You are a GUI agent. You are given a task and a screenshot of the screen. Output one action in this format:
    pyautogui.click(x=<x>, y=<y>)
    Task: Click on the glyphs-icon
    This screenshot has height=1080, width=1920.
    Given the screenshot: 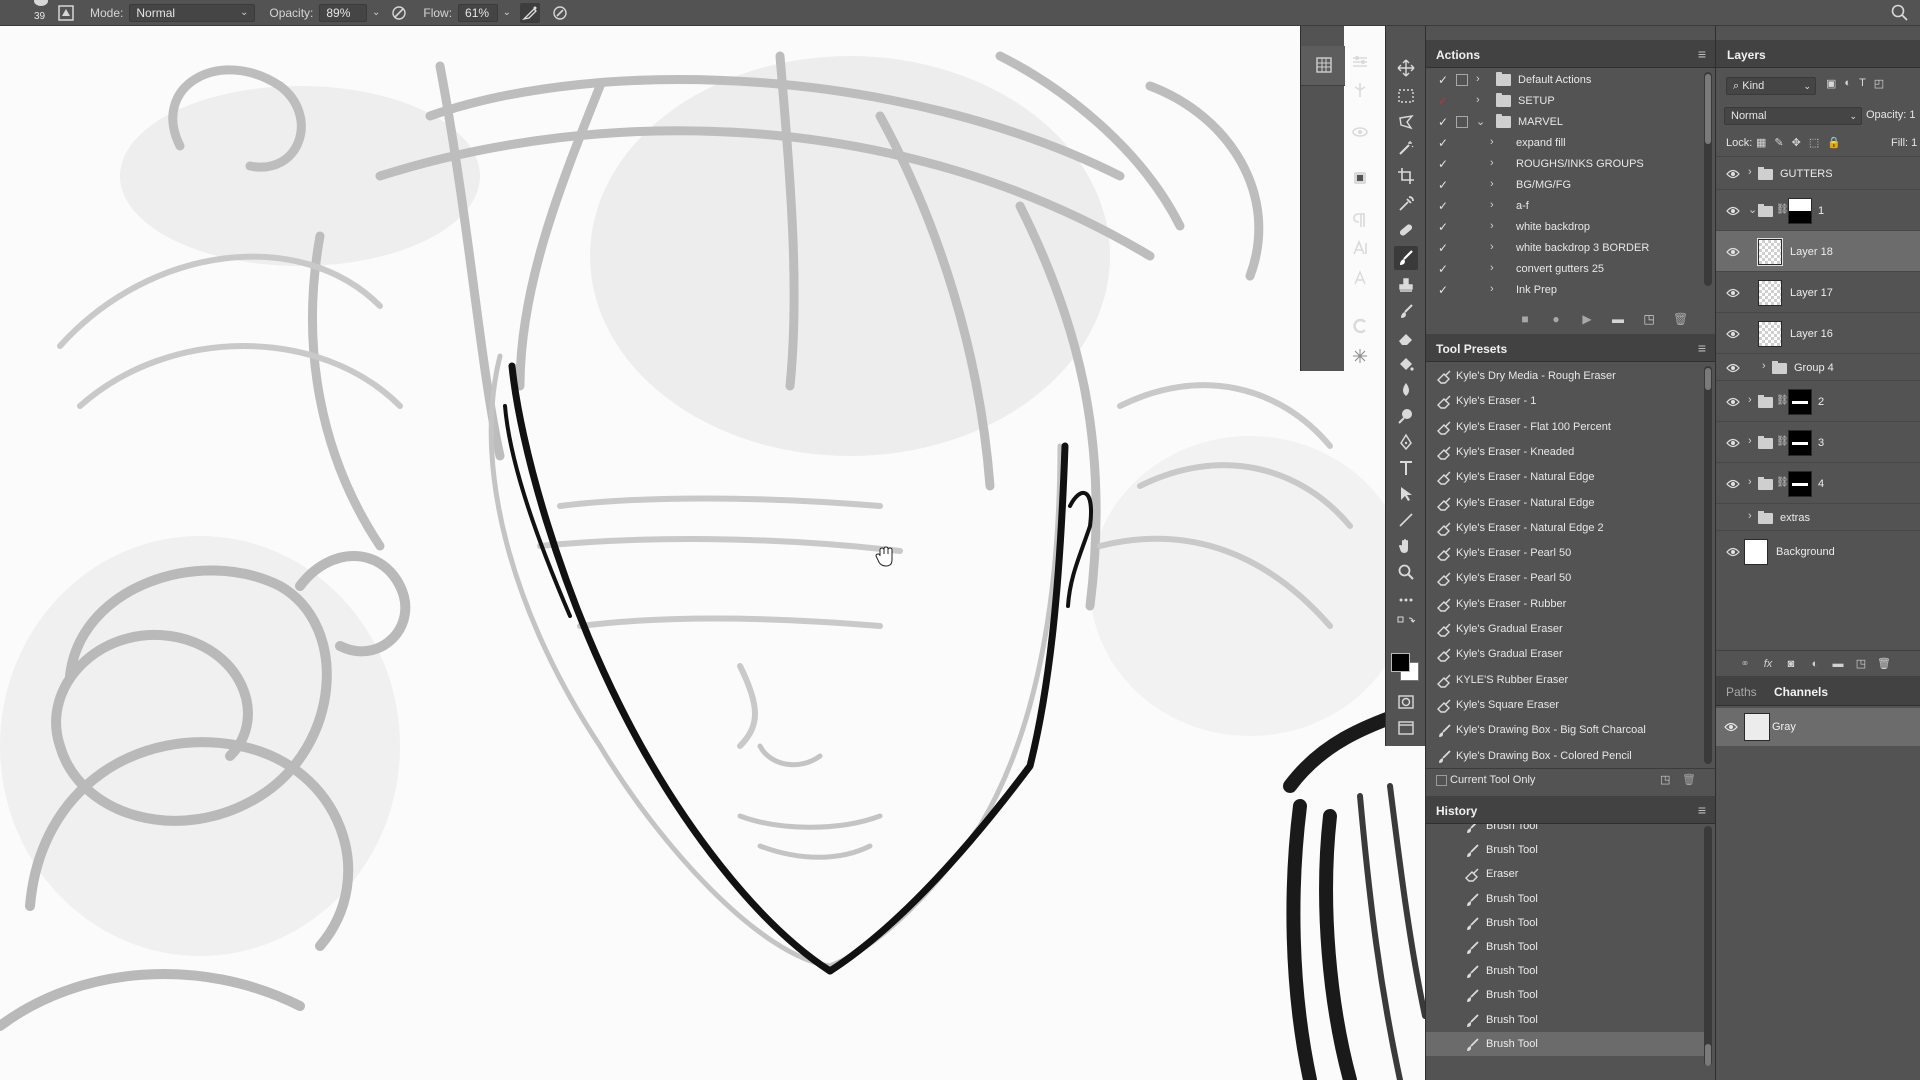 What is the action you would take?
    pyautogui.click(x=1360, y=278)
    